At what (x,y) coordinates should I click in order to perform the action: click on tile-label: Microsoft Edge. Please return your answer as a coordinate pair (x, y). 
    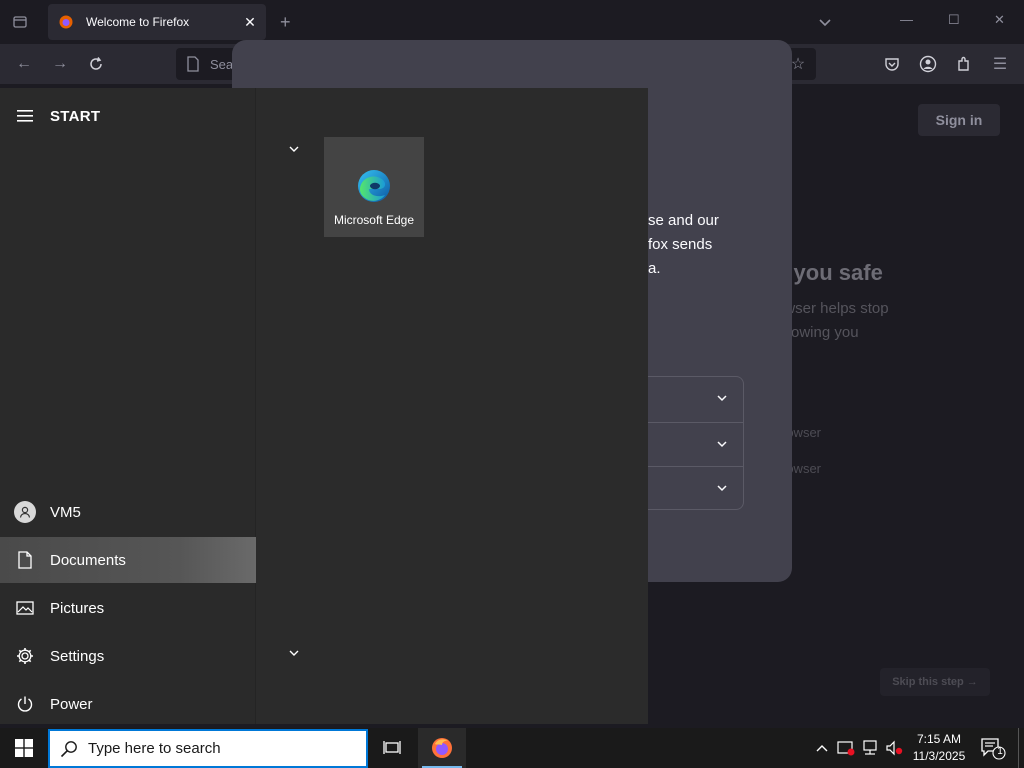
    Looking at the image, I should click on (374, 220).